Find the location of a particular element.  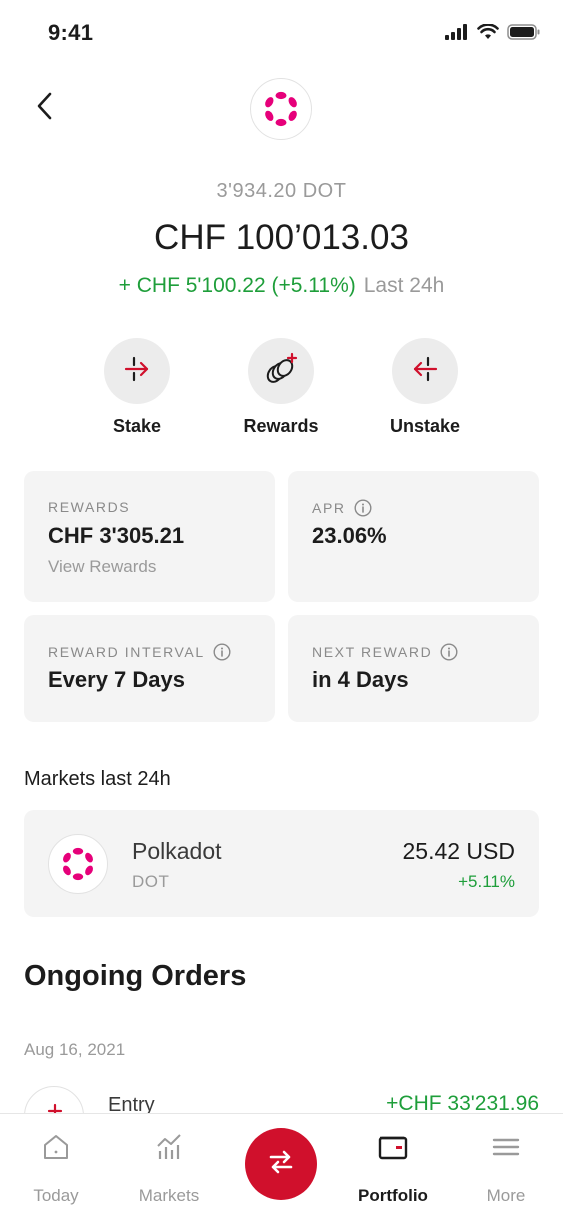

reward-interval-label: REWARD INTERVAL is located at coordinates (139, 652).